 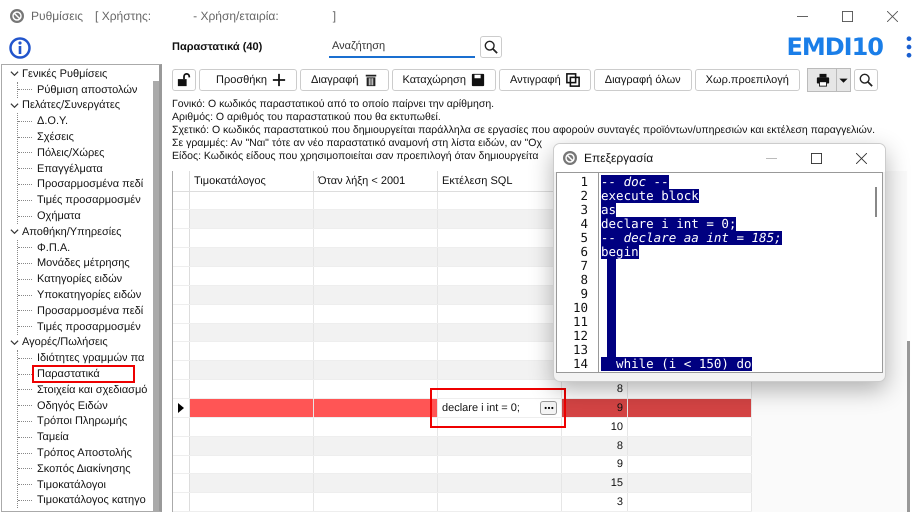 What do you see at coordinates (79, 279) in the screenshot?
I see `tree-item: Κατηγορίες ειδών` at bounding box center [79, 279].